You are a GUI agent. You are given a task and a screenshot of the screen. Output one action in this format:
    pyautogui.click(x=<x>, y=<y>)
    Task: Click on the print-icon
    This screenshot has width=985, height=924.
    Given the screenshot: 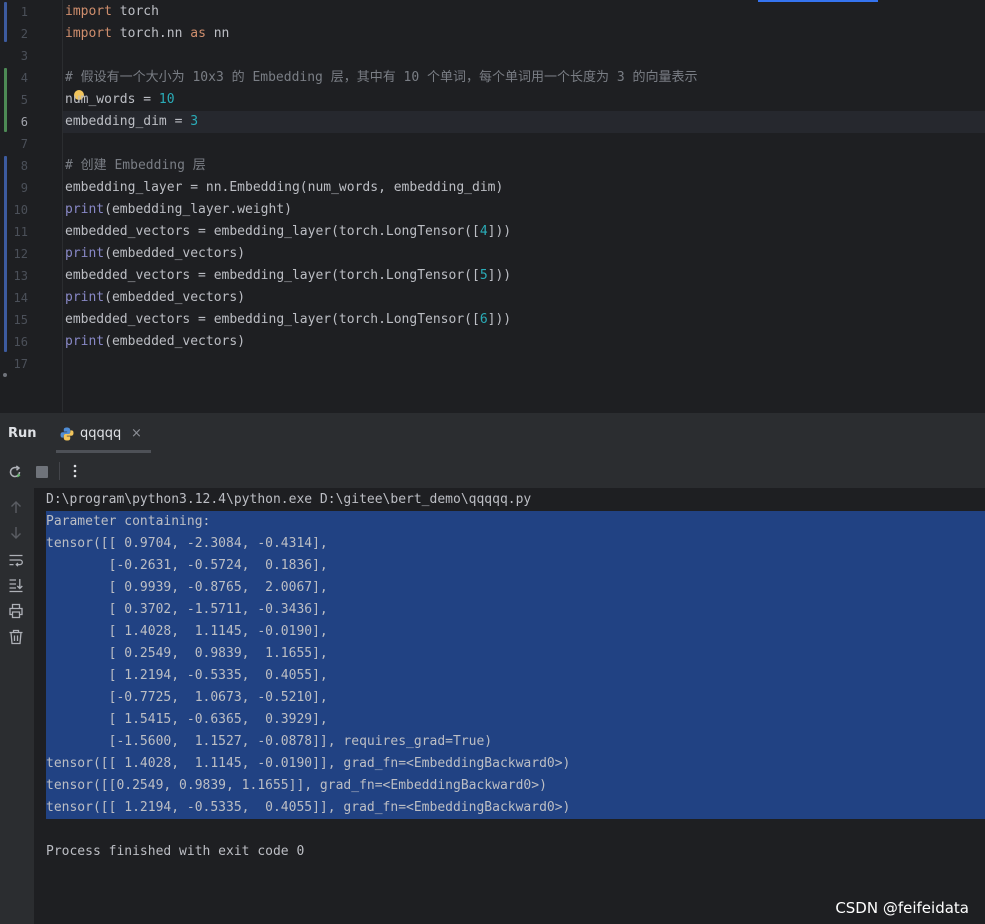 What is the action you would take?
    pyautogui.click(x=16, y=611)
    